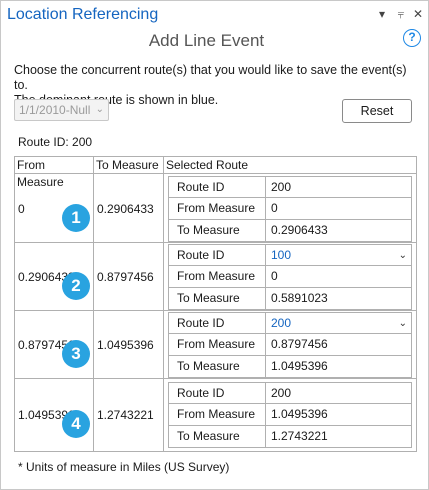 The height and width of the screenshot is (490, 429). I want to click on step-badge: 2, so click(76, 286).